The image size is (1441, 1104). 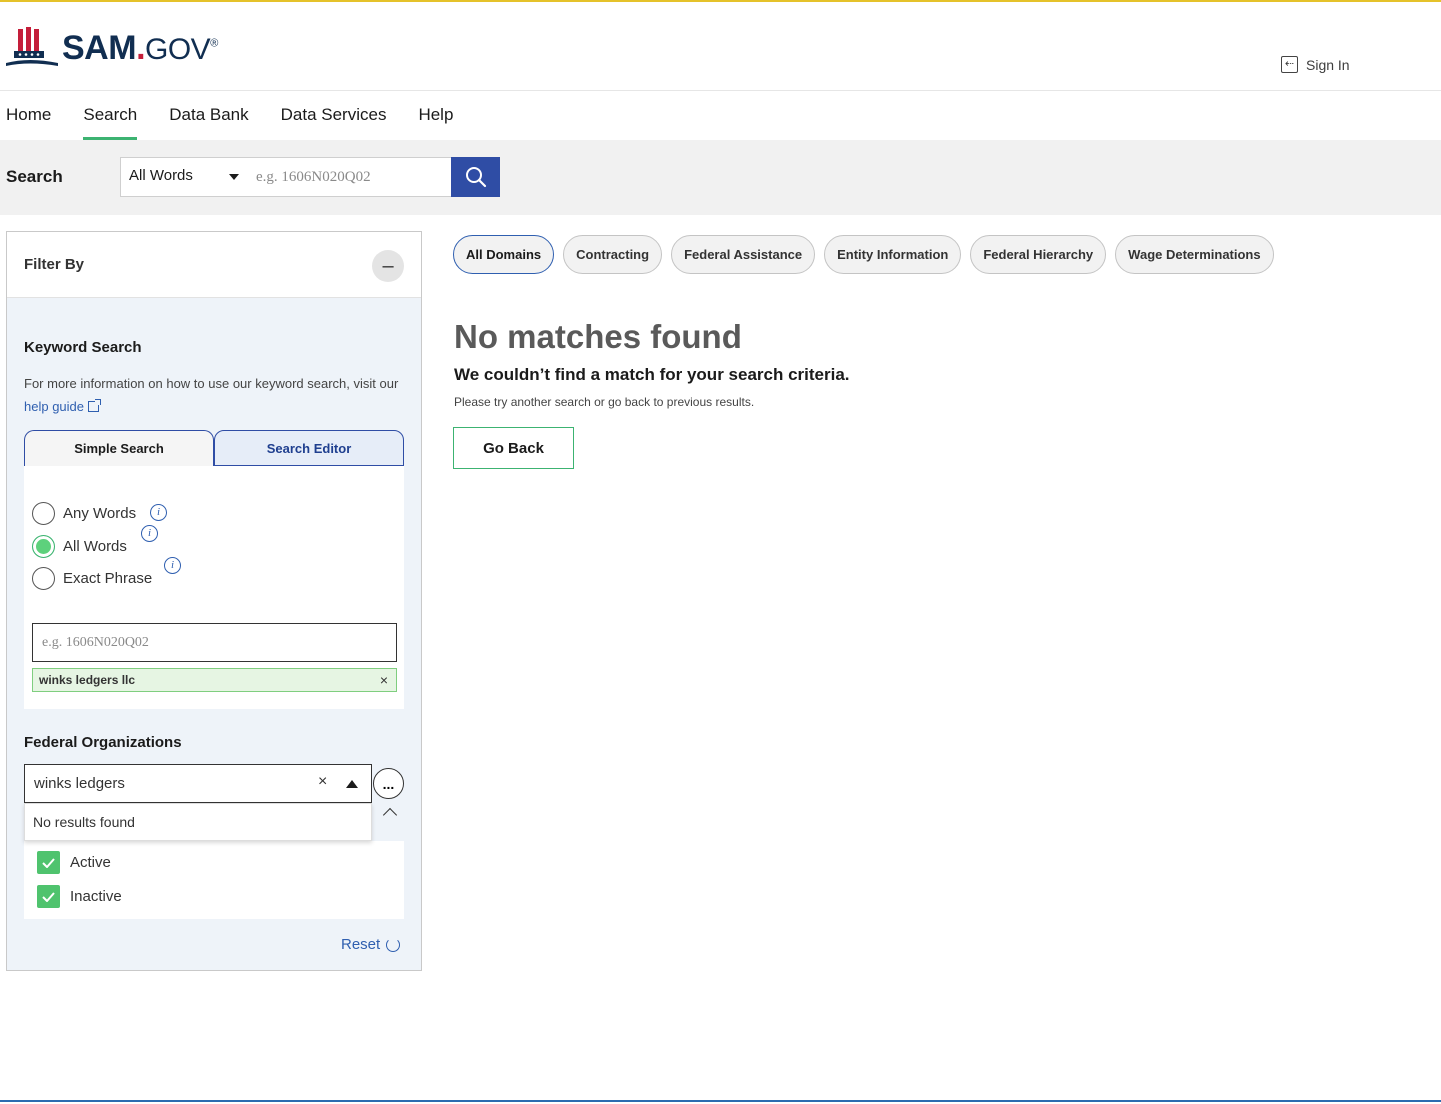 What do you see at coordinates (54, 264) in the screenshot?
I see `filter-title: Filter By` at bounding box center [54, 264].